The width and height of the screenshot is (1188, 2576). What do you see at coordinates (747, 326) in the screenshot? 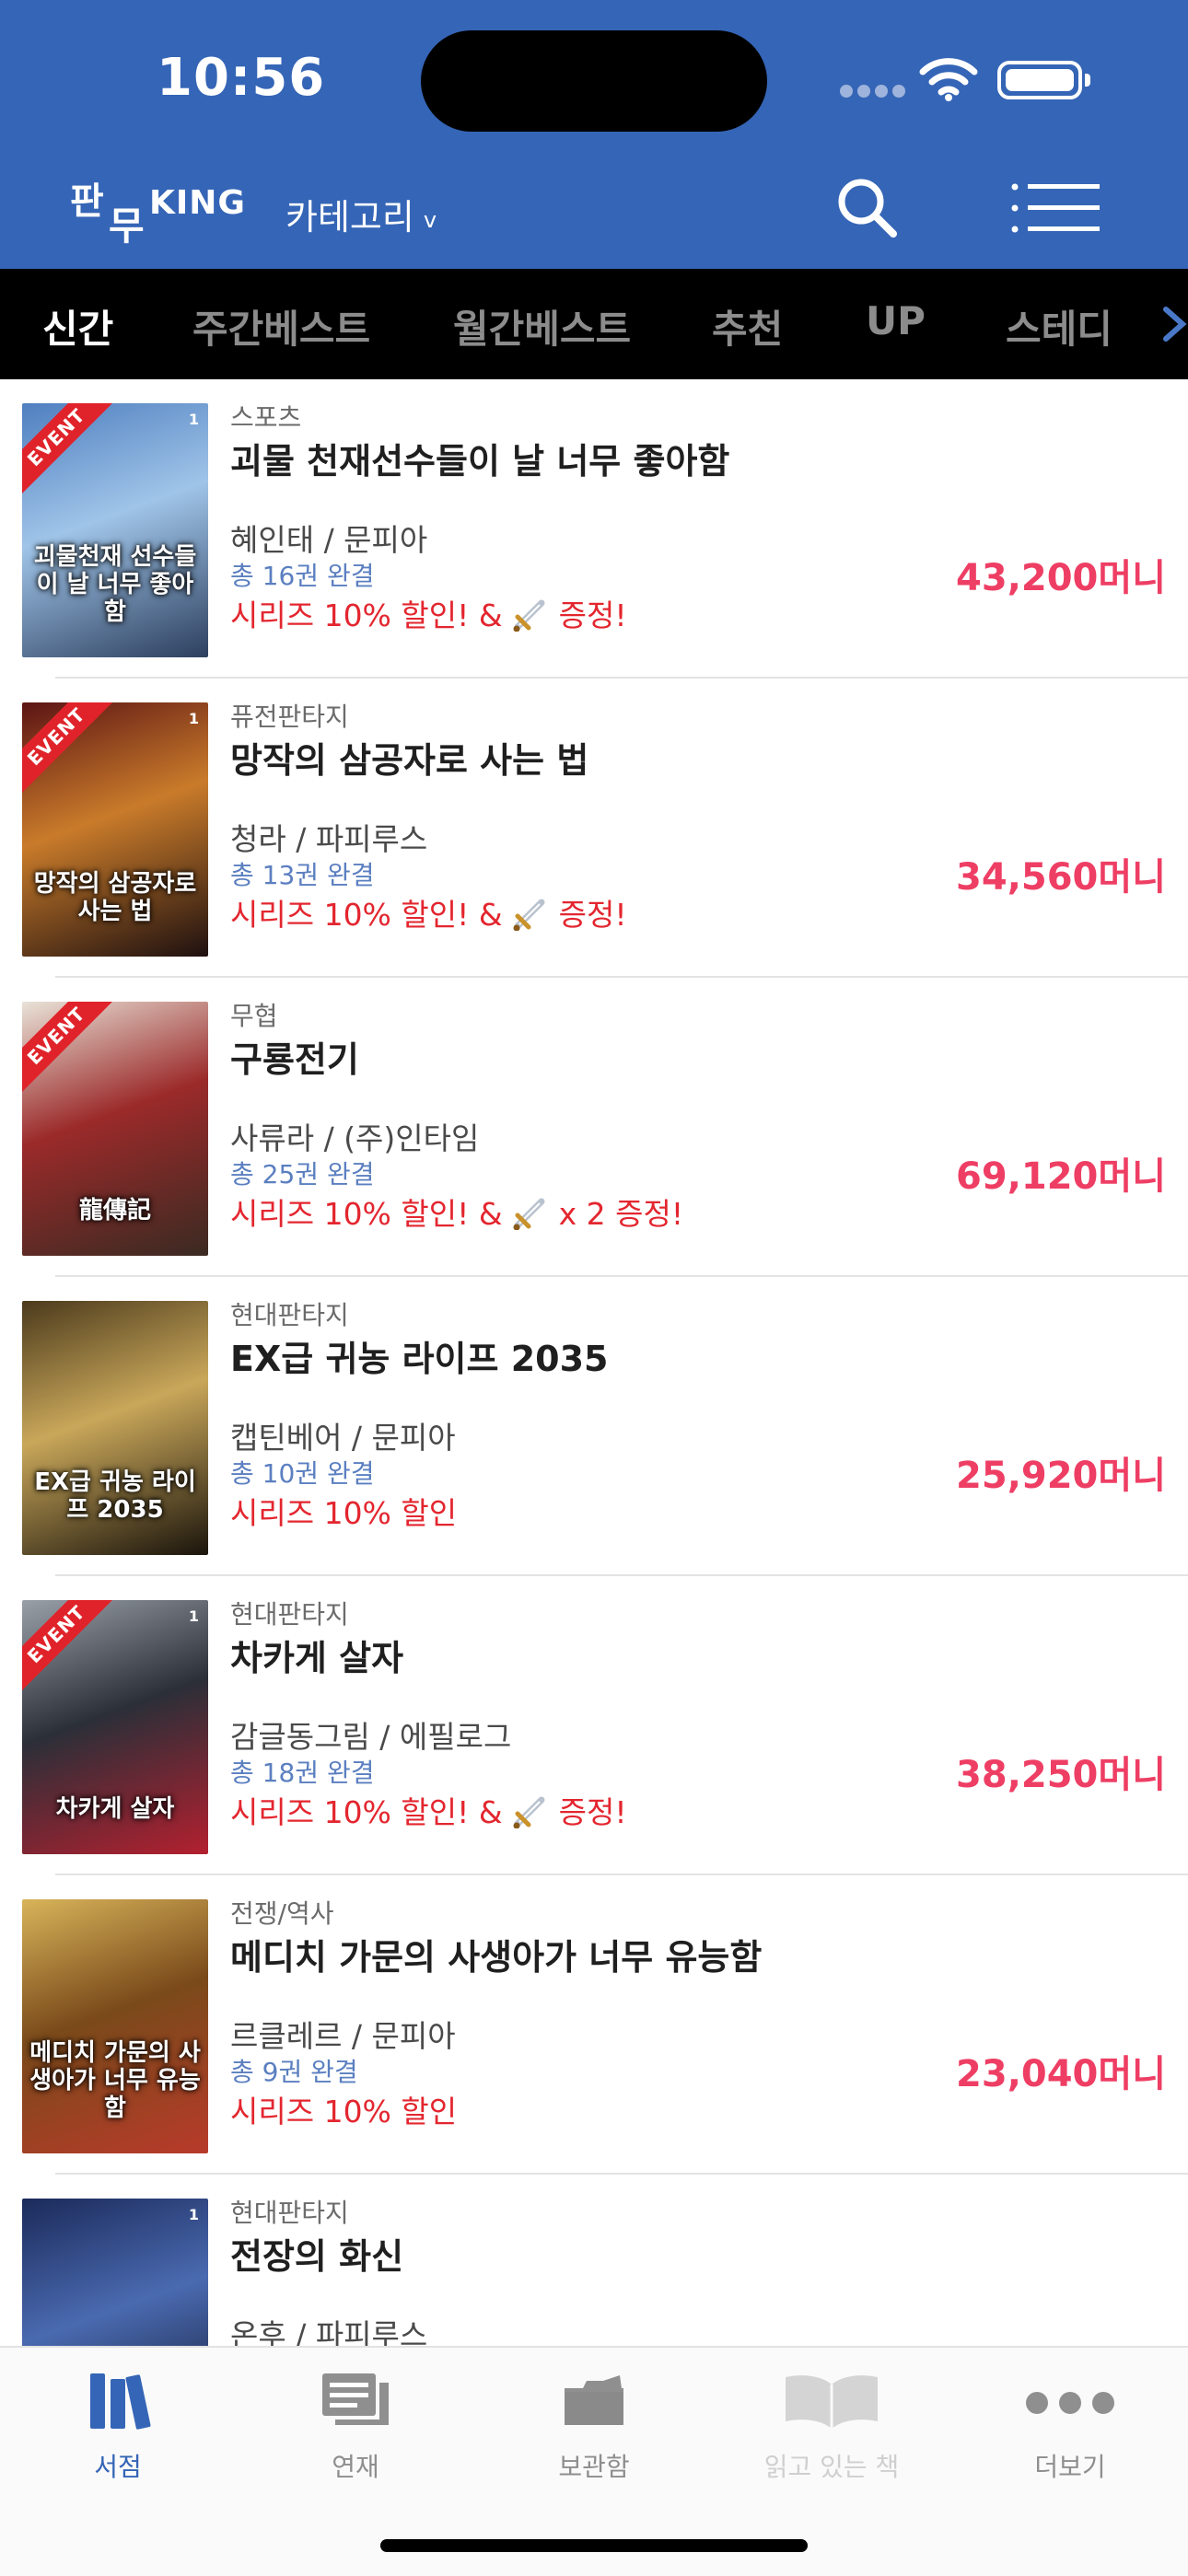
I see `tab-recommended: 추천` at bounding box center [747, 326].